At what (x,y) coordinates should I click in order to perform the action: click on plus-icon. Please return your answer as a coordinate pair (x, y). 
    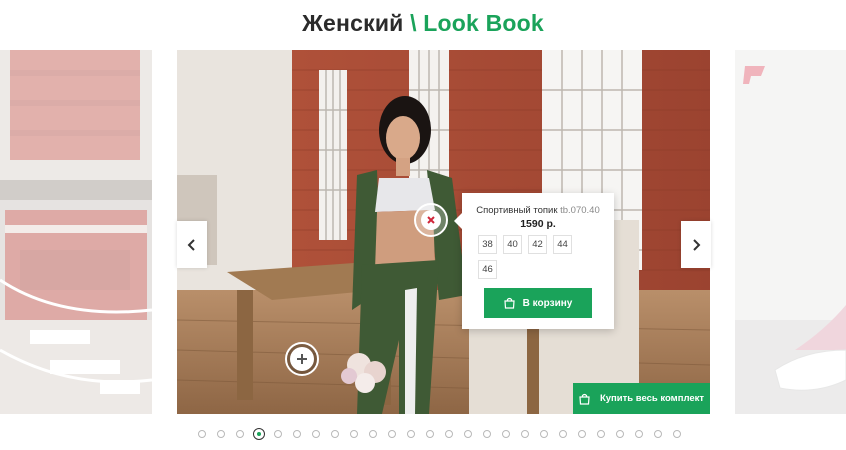
    Looking at the image, I should click on (302, 359).